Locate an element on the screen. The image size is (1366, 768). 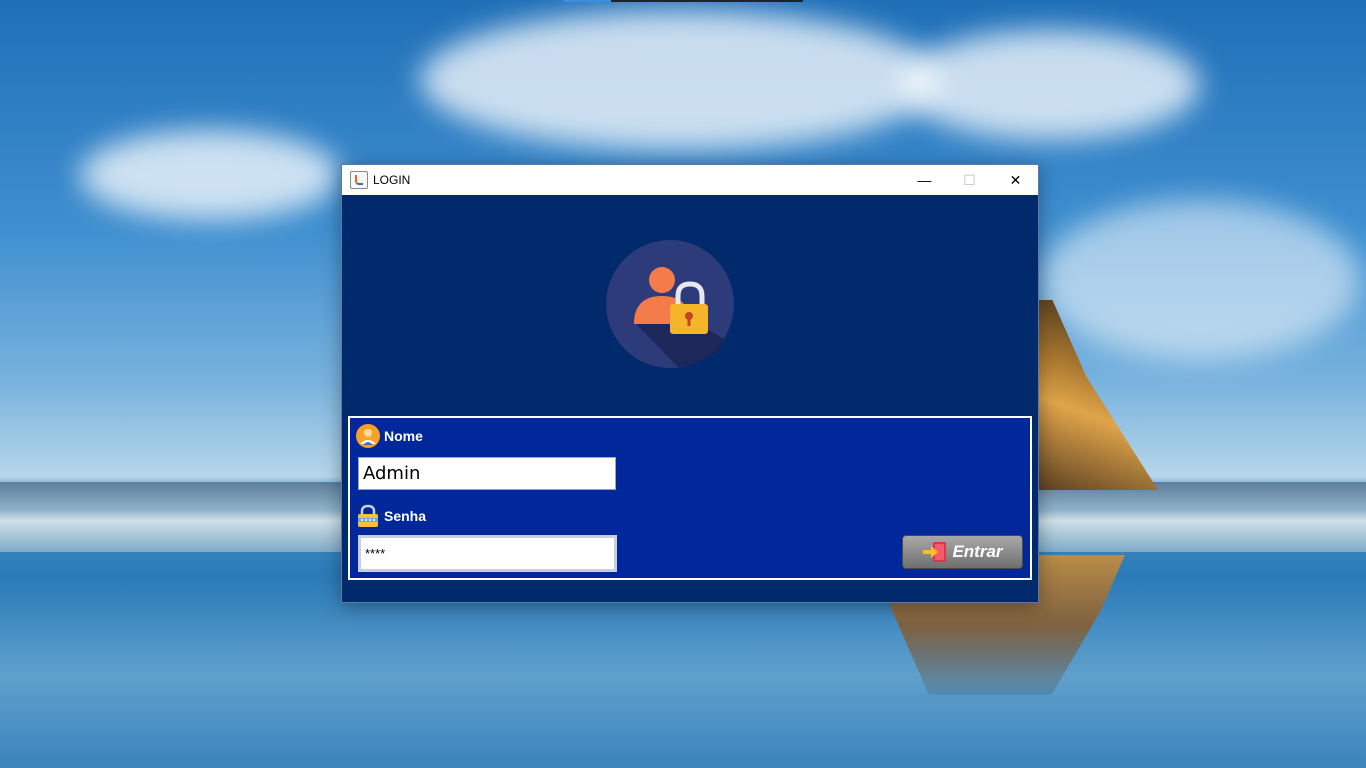
close-button: ✕ is located at coordinates (1015, 180).